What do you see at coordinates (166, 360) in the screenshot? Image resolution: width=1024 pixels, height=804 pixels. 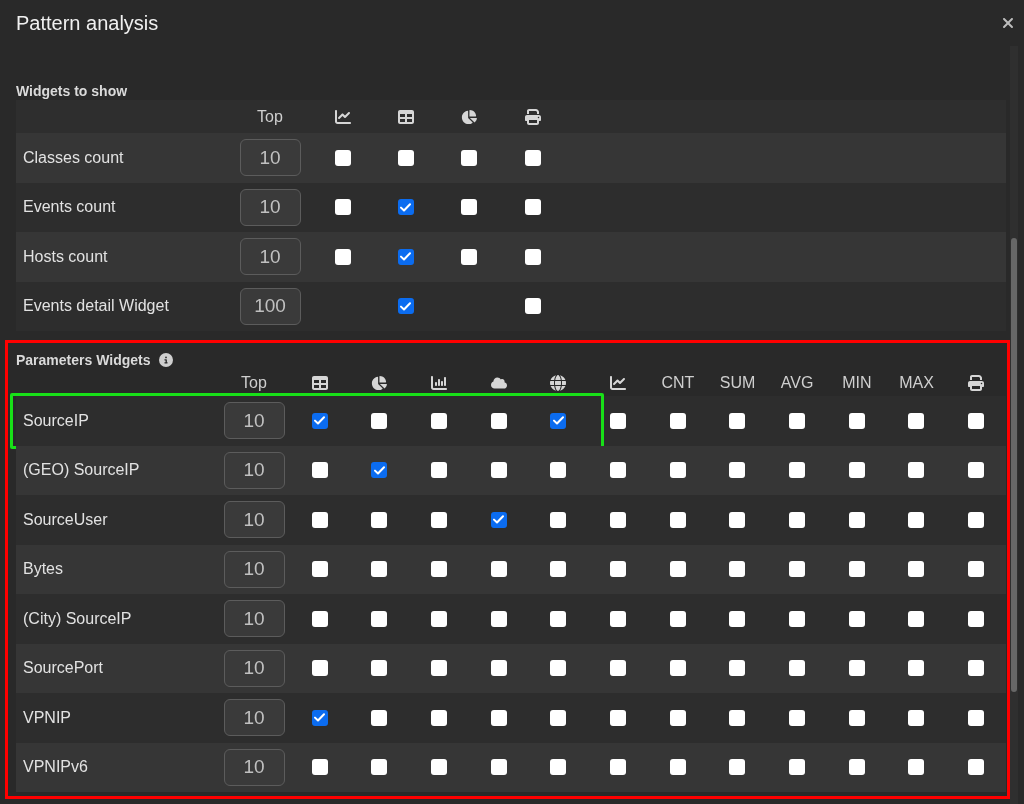 I see `info-icon` at bounding box center [166, 360].